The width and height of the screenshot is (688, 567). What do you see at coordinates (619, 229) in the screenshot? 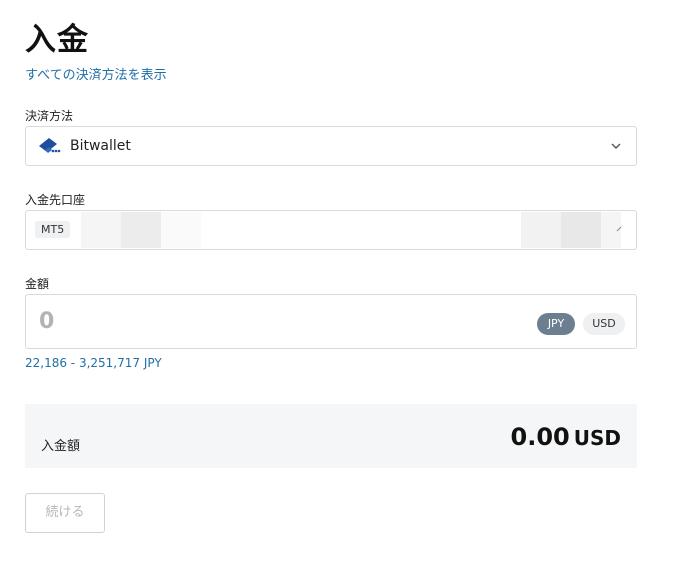
I see `caret-icon` at bounding box center [619, 229].